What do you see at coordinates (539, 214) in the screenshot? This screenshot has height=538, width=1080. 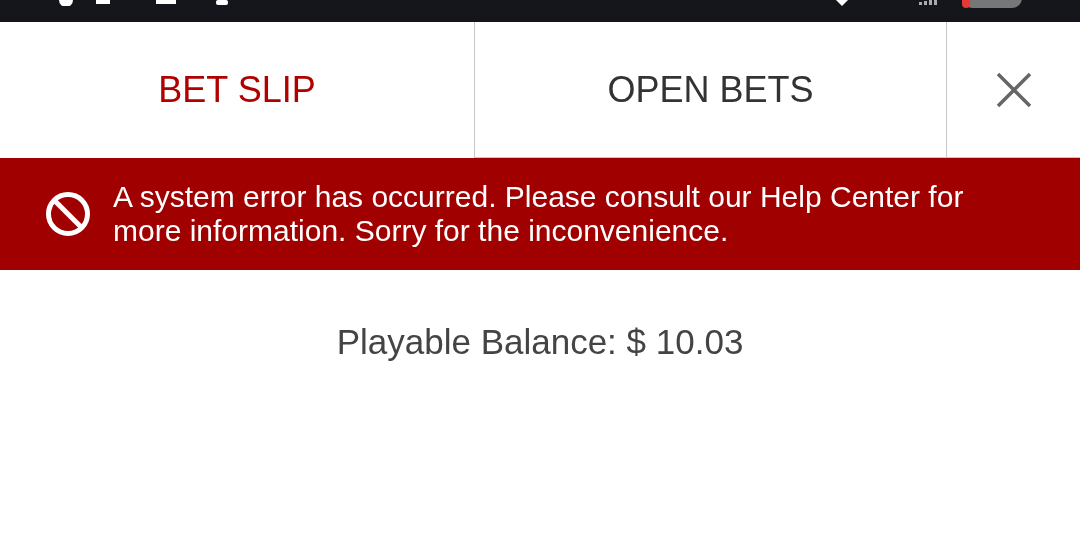 I see `error-message: A system error has occurred. Please consult our Help Center for more information. Sorry for the inconvenience.` at bounding box center [539, 214].